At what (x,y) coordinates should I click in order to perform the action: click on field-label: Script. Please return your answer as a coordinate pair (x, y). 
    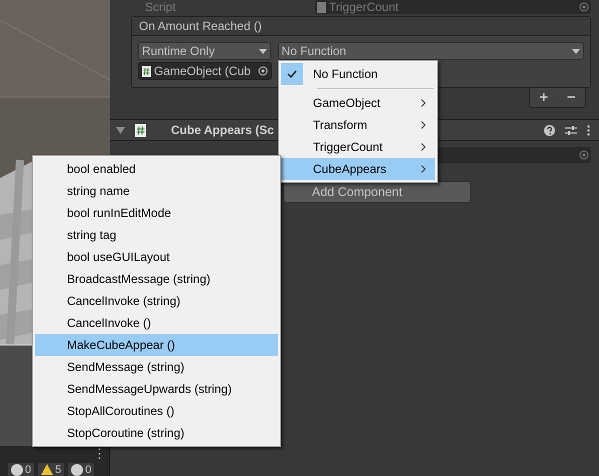
    Looking at the image, I should click on (161, 7).